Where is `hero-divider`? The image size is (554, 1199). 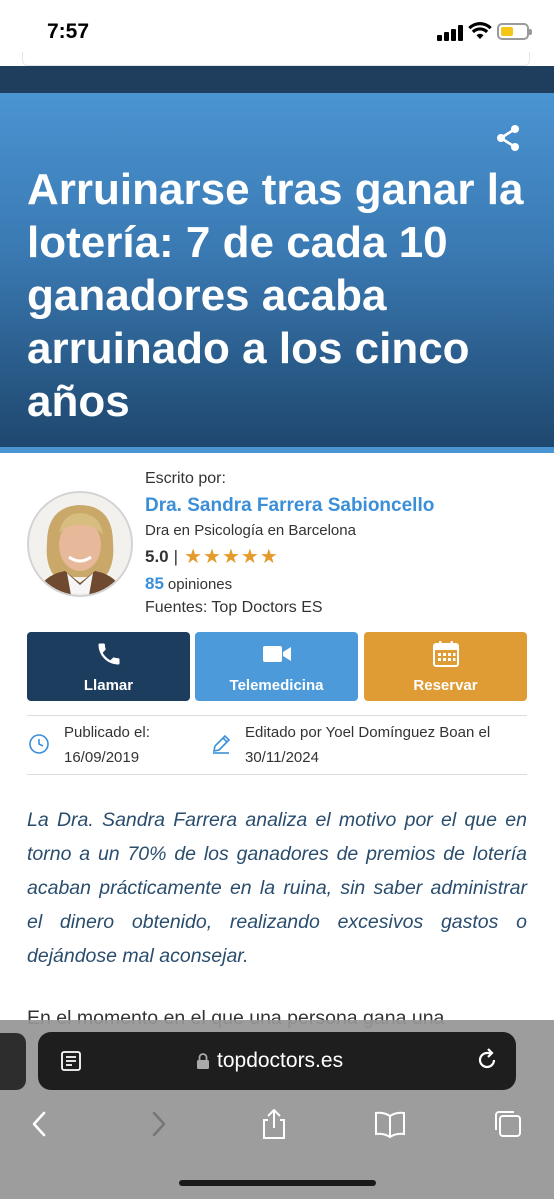 hero-divider is located at coordinates (277, 450).